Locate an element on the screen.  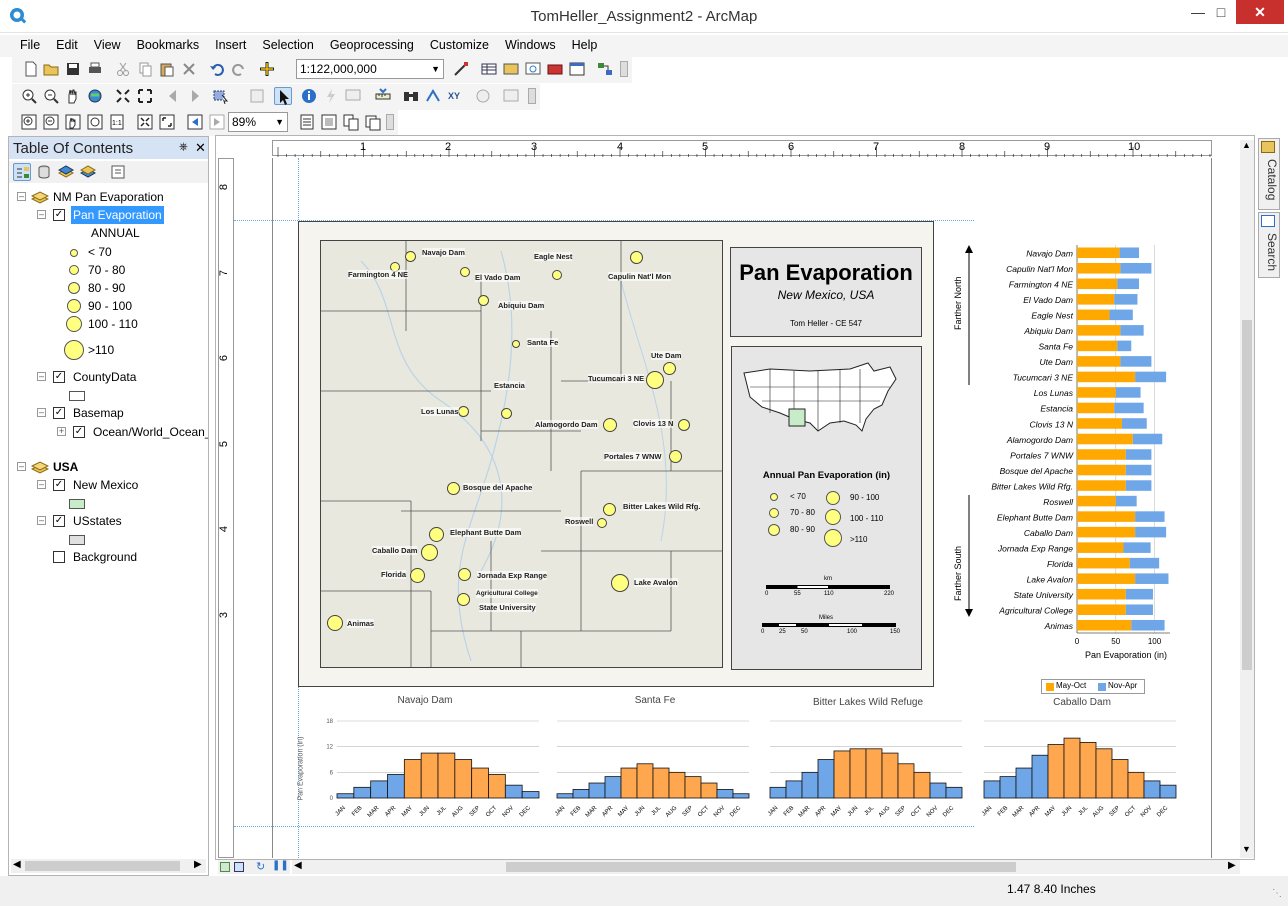
toc-dataframe-usa: – USA is located at coordinates (108, 467).